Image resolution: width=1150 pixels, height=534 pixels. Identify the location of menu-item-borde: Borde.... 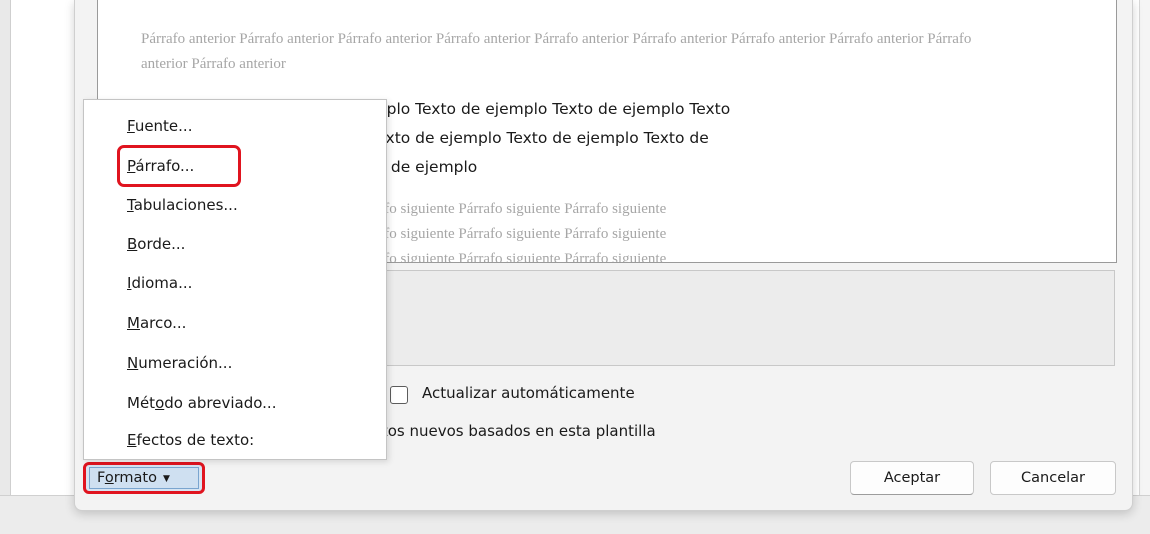
(156, 244).